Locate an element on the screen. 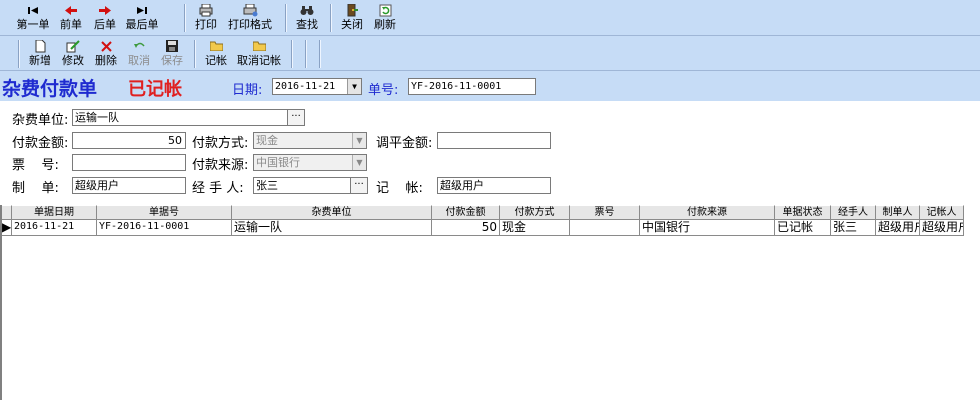 Image resolution: width=980 pixels, height=400 pixels. print-button: 打印 is located at coordinates (206, 18).